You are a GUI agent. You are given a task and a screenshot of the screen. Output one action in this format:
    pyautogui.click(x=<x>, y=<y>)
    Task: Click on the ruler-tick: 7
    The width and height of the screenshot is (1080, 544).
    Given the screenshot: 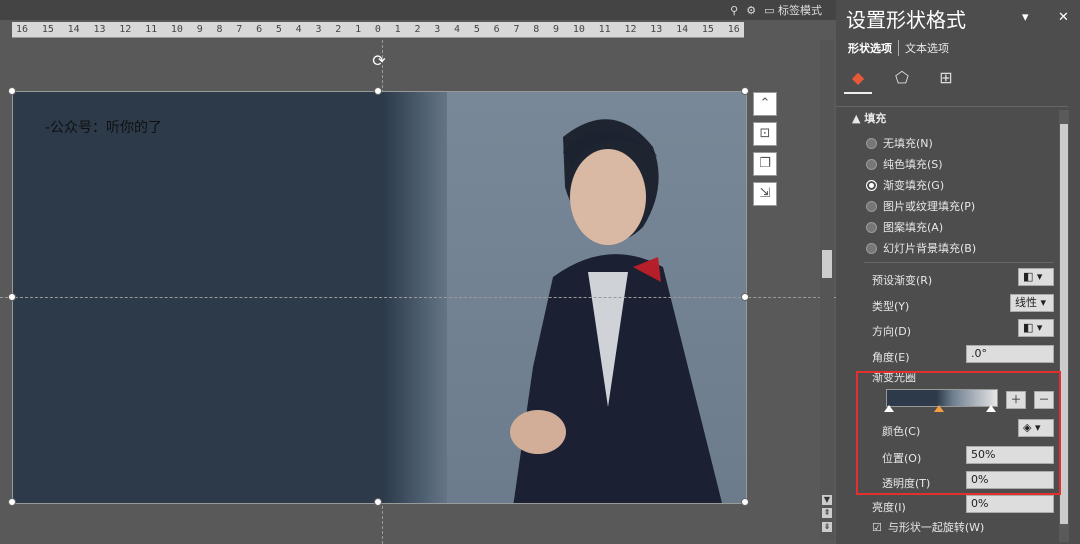 What is the action you would take?
    pyautogui.click(x=239, y=29)
    